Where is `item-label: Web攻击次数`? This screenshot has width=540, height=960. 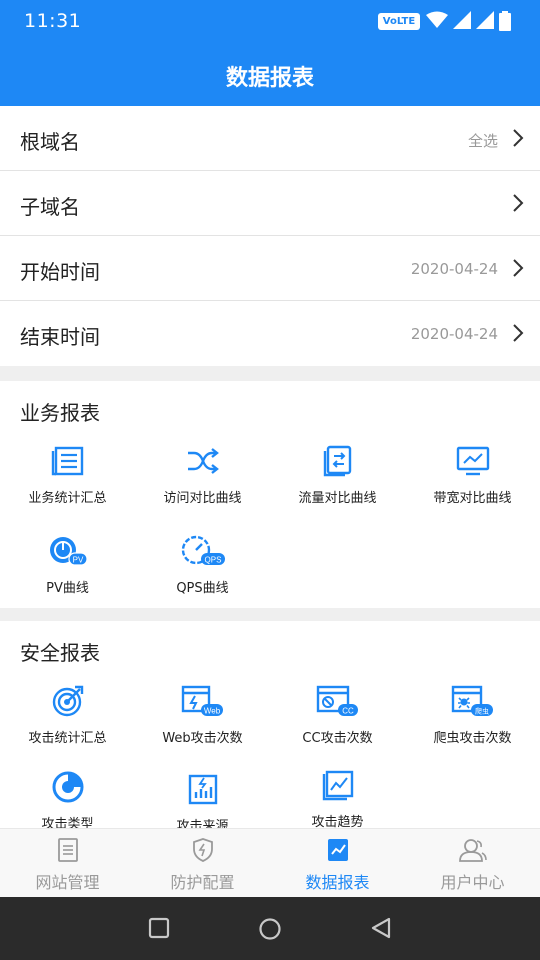 item-label: Web攻击次数 is located at coordinates (202, 738).